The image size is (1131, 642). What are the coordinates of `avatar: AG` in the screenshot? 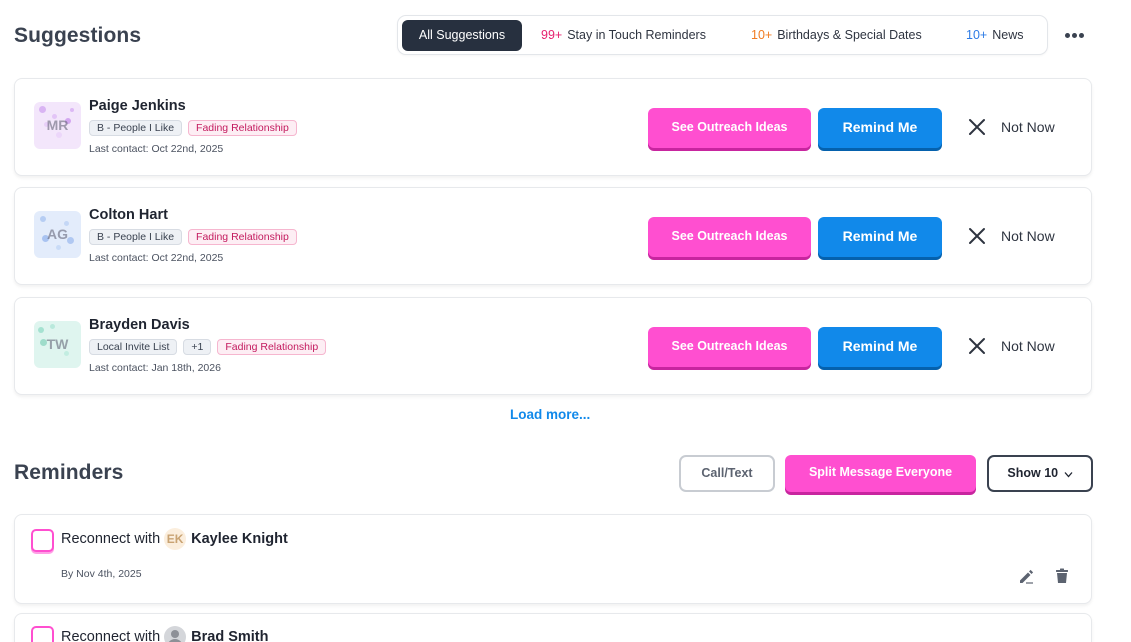 It's located at (57, 234).